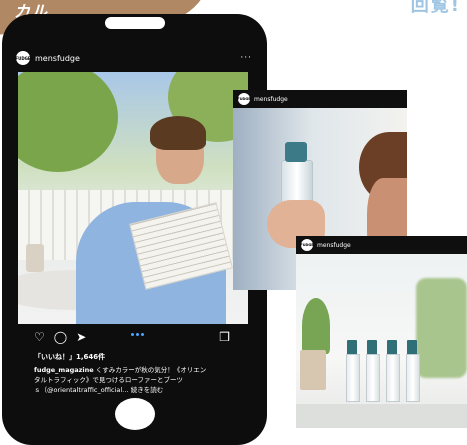 This screenshot has height=445, width=467. What do you see at coordinates (135, 58) in the screenshot?
I see `post-header: FUDGE mensfudge ···` at bounding box center [135, 58].